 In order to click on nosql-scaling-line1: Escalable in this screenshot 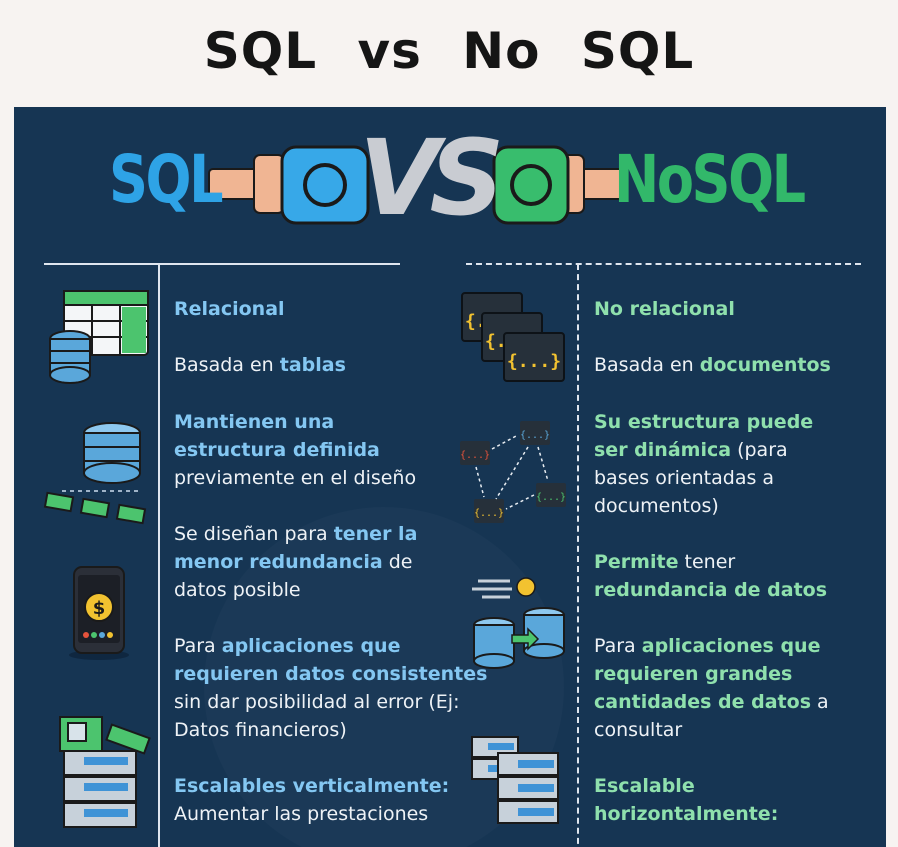, I will do `click(644, 786)`.